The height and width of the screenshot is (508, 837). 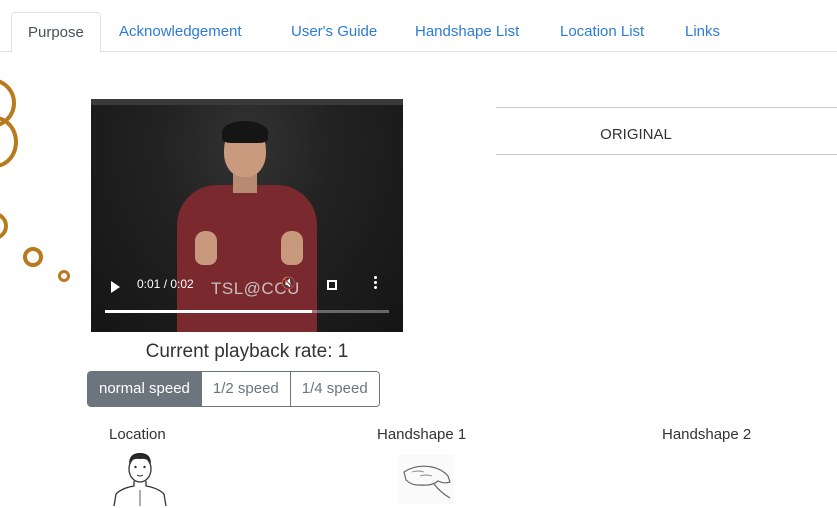 What do you see at coordinates (209, 311) in the screenshot?
I see `video-progress-fill` at bounding box center [209, 311].